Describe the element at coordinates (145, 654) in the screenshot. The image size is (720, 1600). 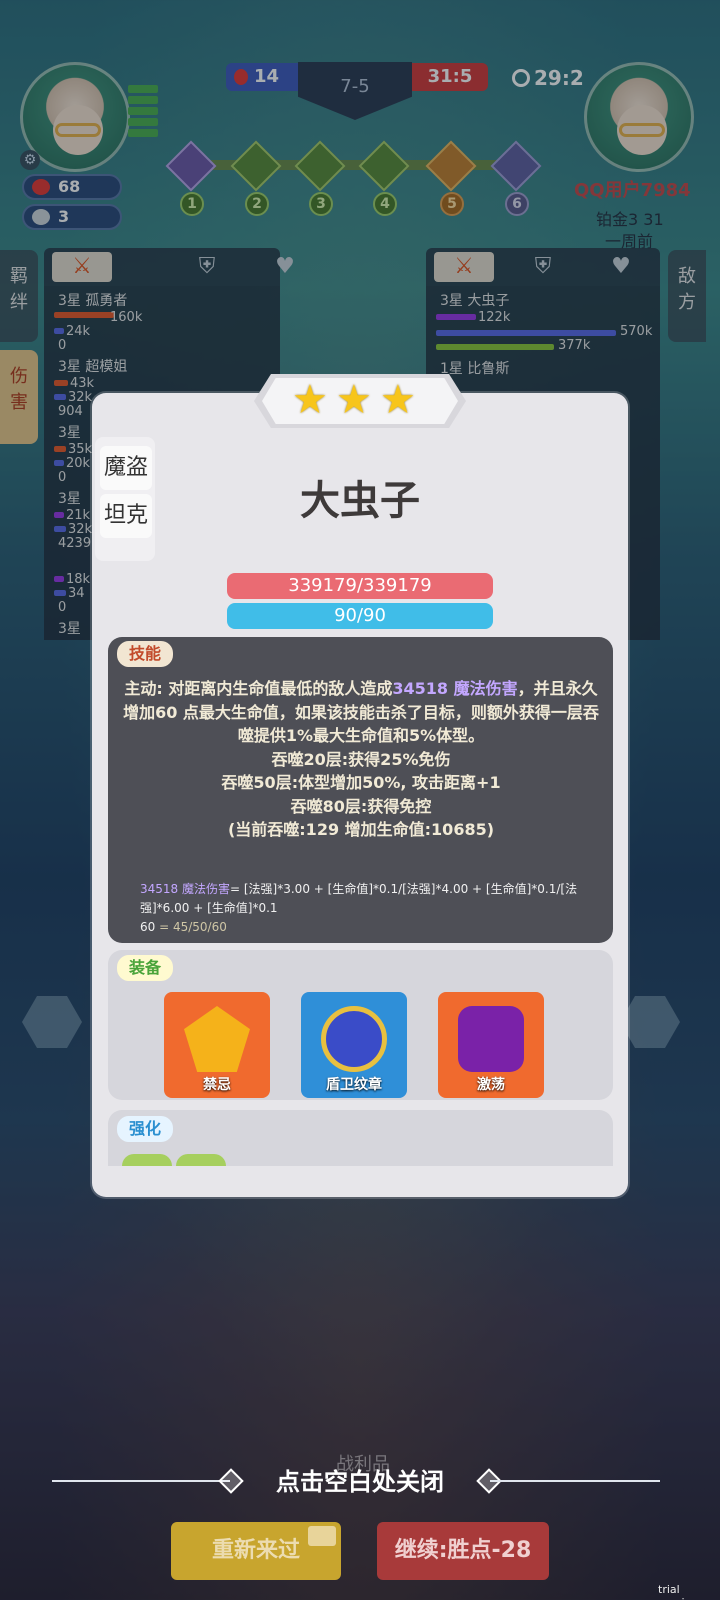
I see `skill-label: 技能` at that location.